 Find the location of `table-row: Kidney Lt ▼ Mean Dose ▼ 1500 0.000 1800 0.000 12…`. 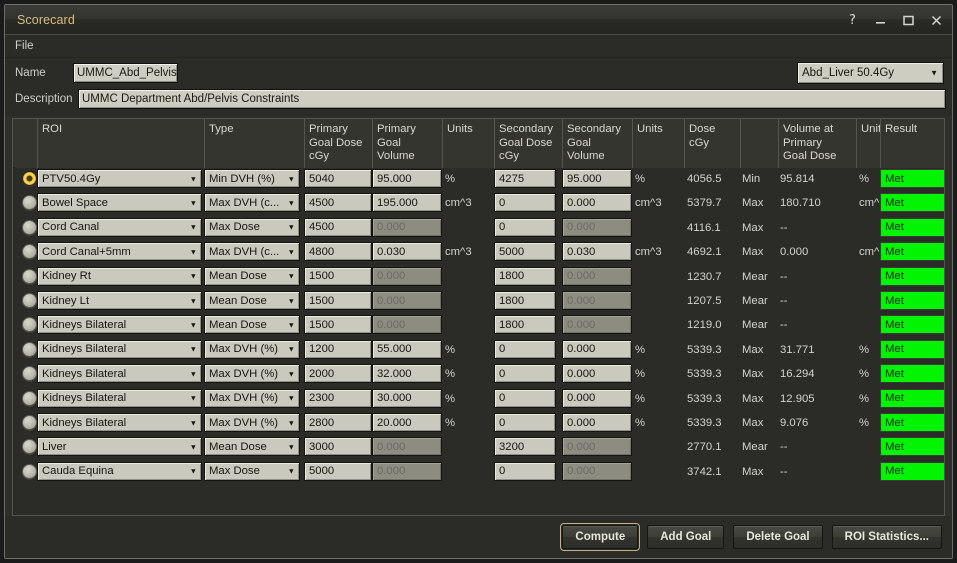

table-row: Kidney Lt ▼ Mean Dose ▼ 1500 0.000 1800 0.000 12… is located at coordinates (478, 301).